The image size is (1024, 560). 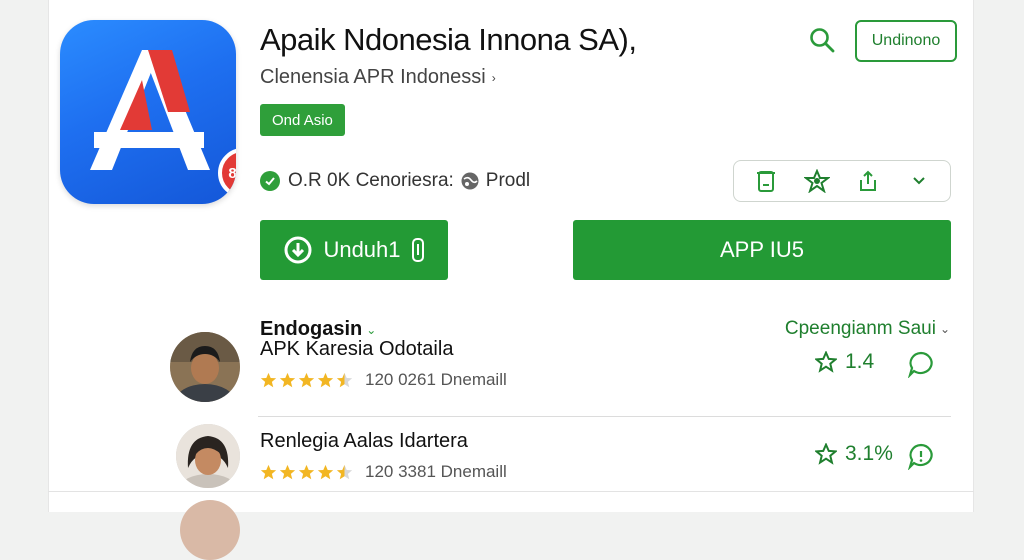 I want to click on app-title: Apaik Ndonesia Innona SA),, so click(x=448, y=39).